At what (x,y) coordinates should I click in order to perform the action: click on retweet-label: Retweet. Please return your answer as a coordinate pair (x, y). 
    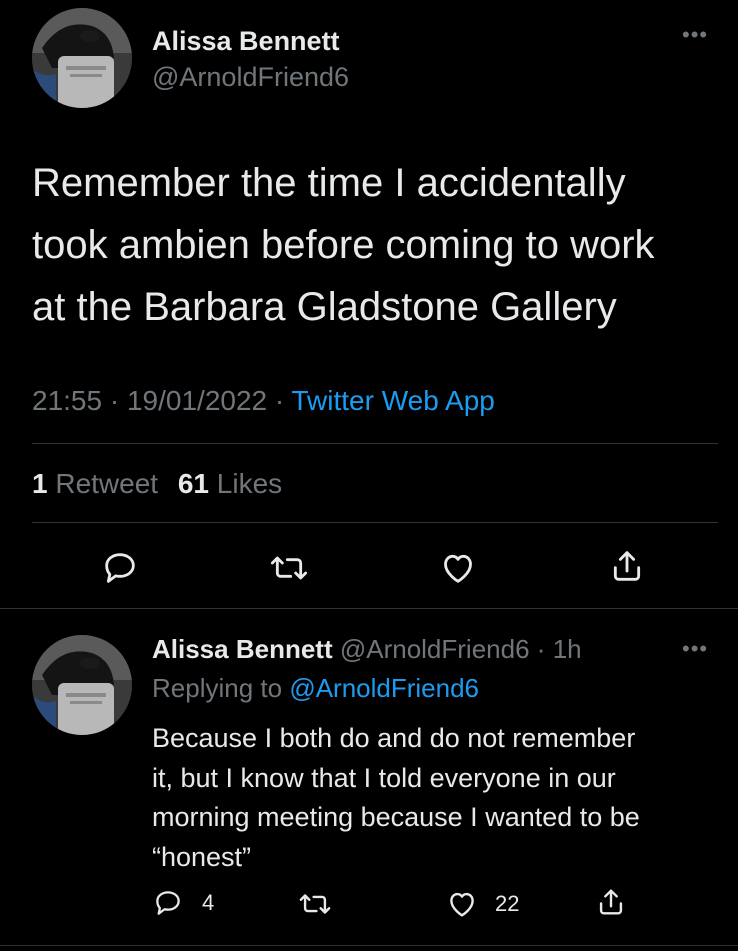
    Looking at the image, I should click on (107, 483).